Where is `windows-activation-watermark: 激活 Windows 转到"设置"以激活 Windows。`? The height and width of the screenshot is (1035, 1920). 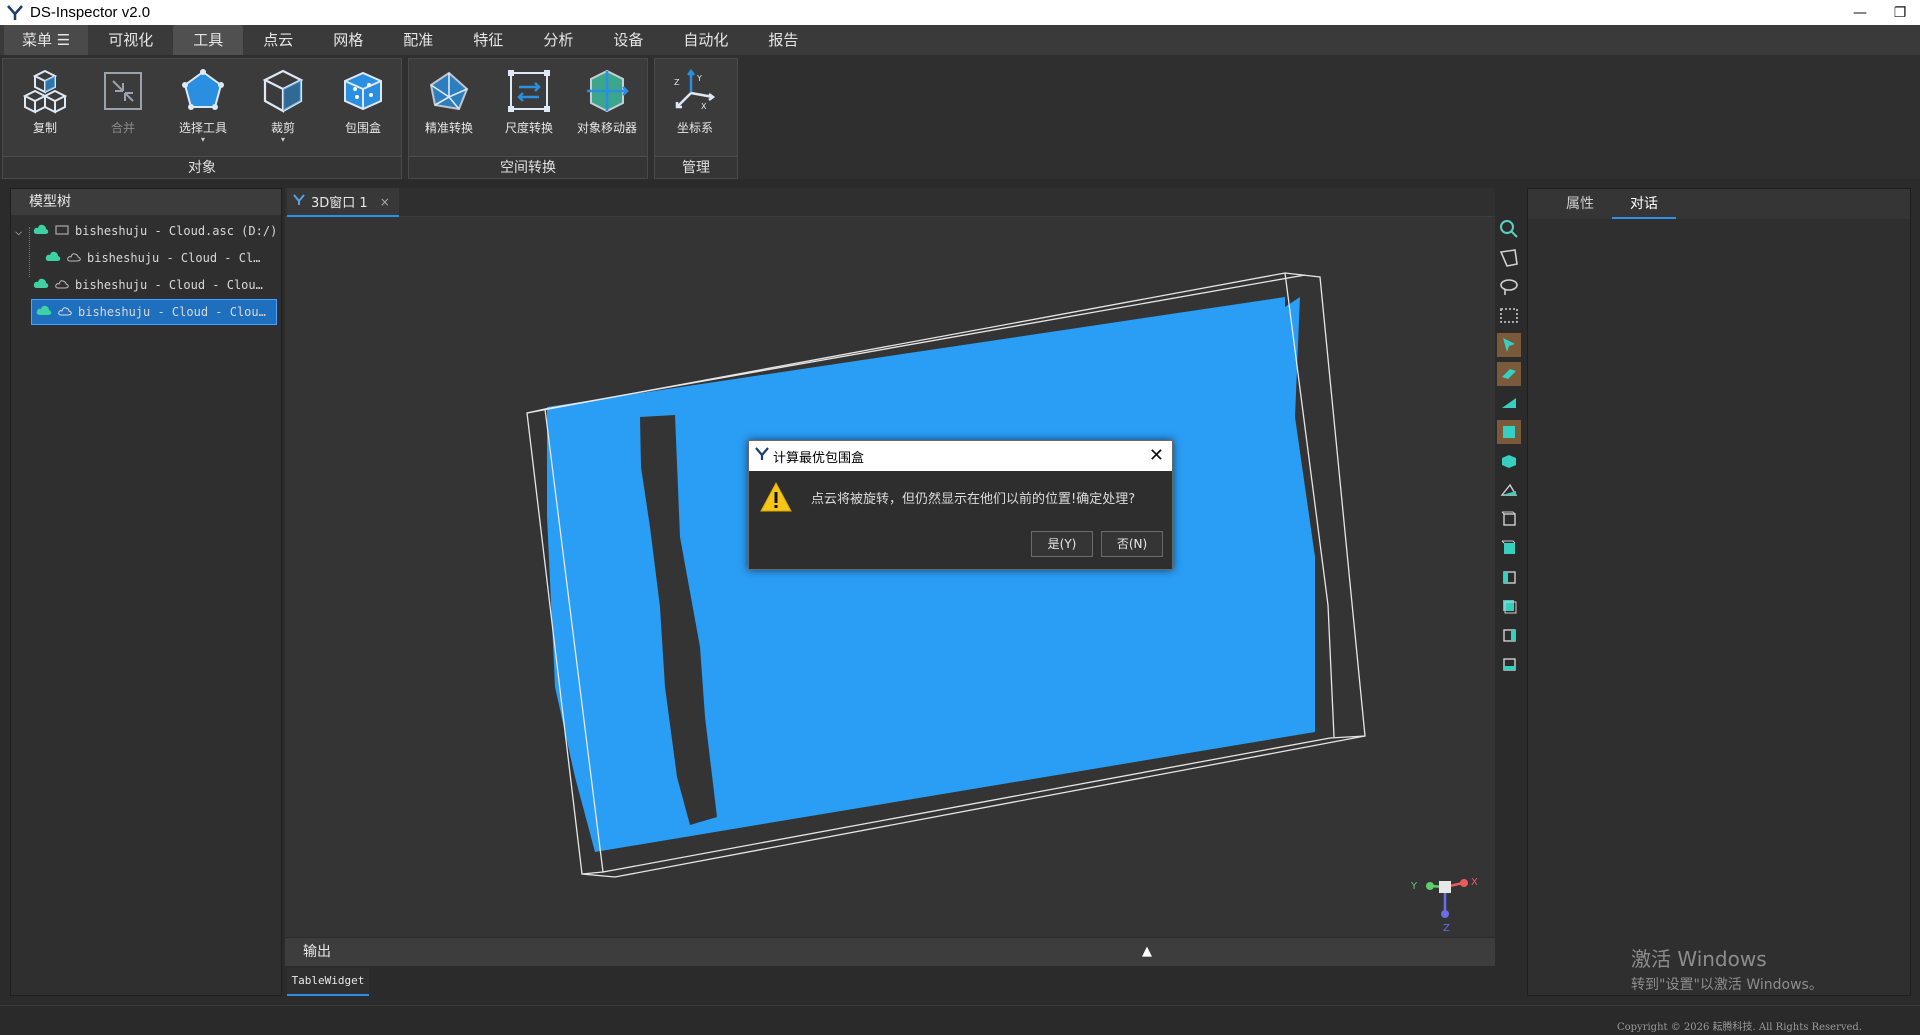
windows-activation-watermark: 激活 Windows 转到"设置"以激活 Windows。 is located at coordinates (1727, 968).